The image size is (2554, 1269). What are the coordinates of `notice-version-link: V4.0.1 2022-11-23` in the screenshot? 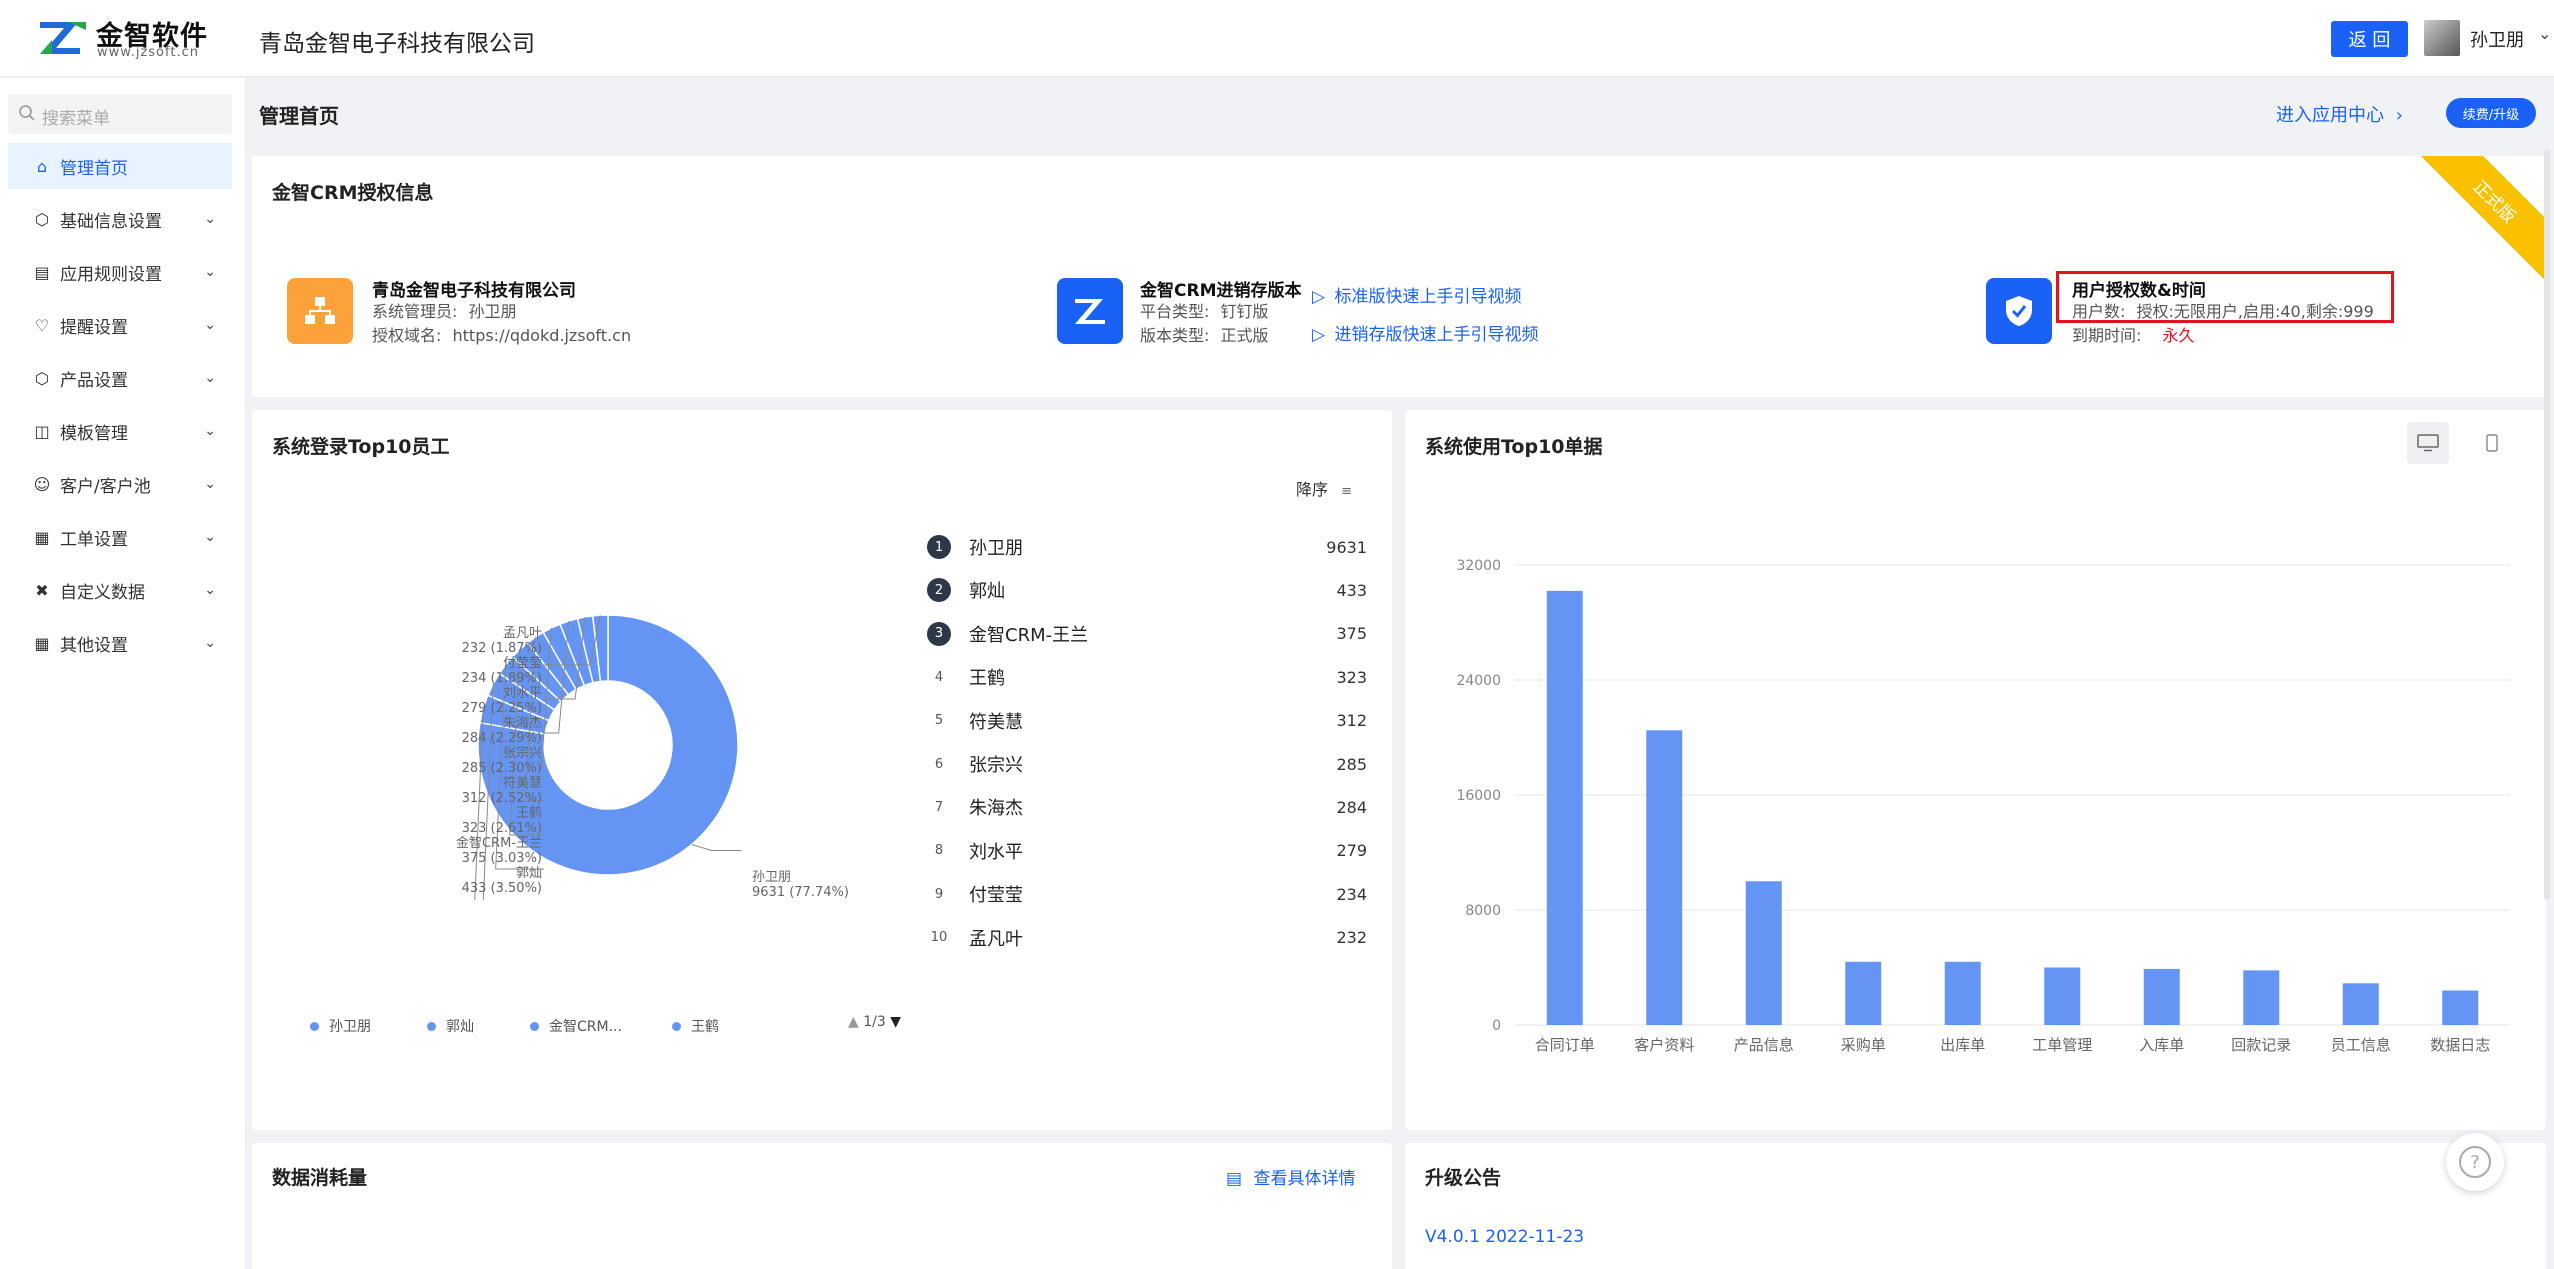 It's located at (1504, 1237).